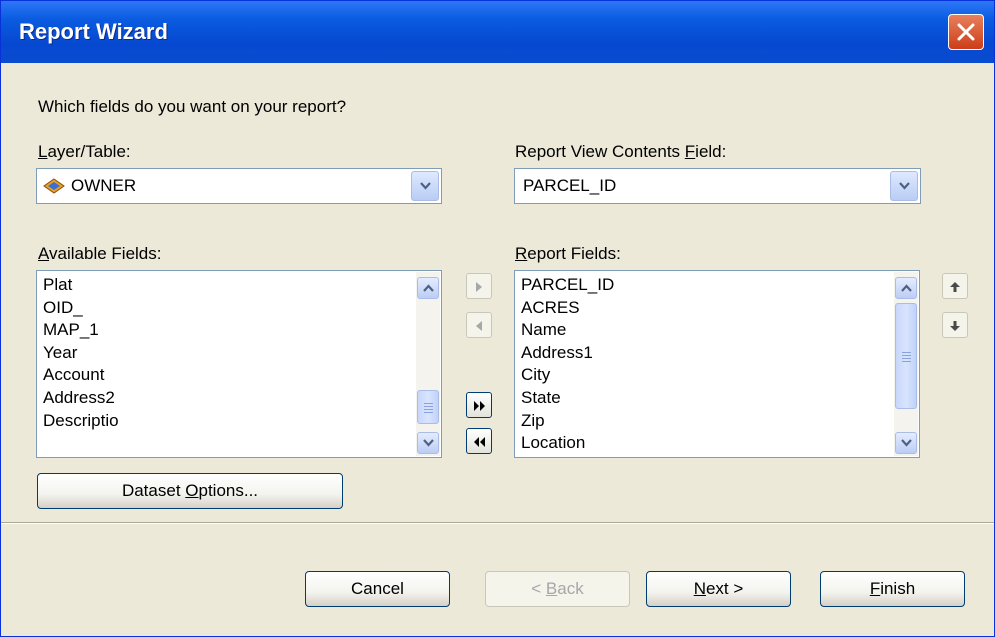  I want to click on list-item: ACRES, so click(567, 308).